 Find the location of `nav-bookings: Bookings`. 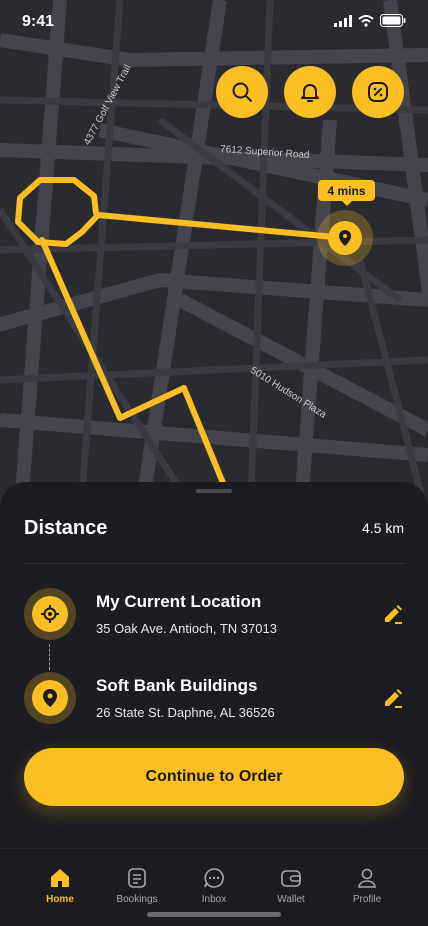

nav-bookings: Bookings is located at coordinates (137, 877).